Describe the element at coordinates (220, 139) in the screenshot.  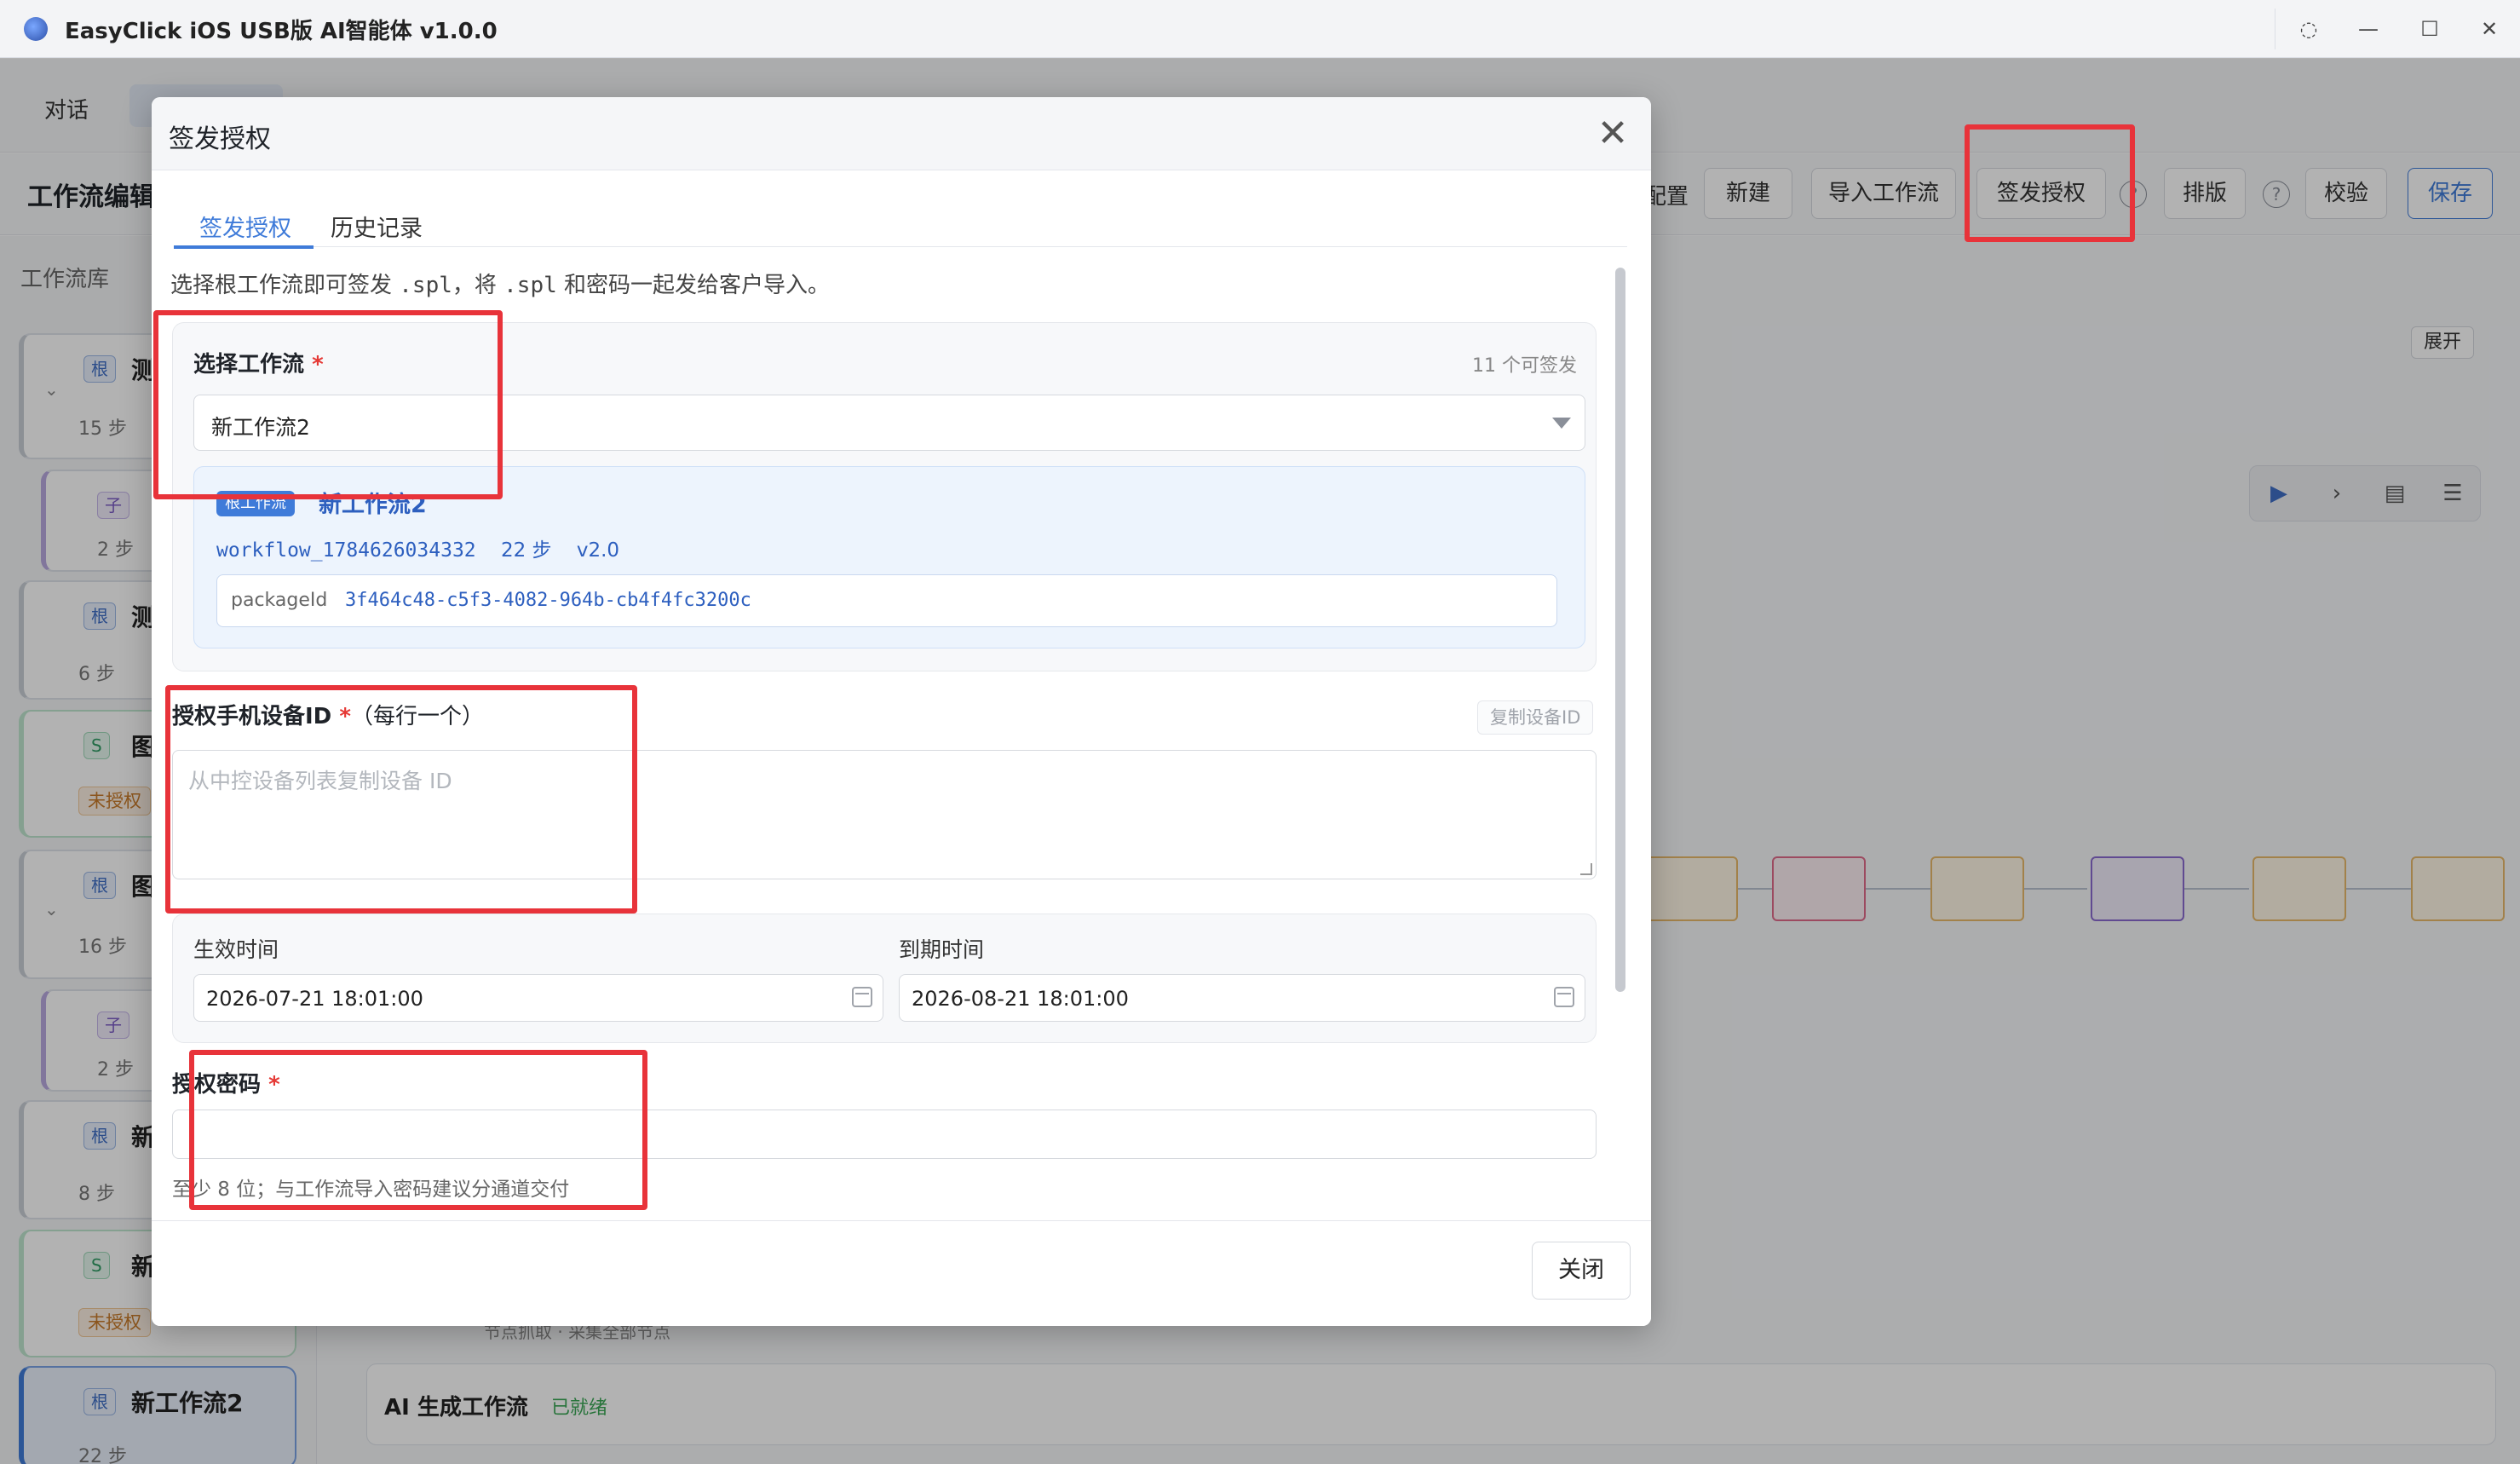
I see `dialog-title: 签发授权` at that location.